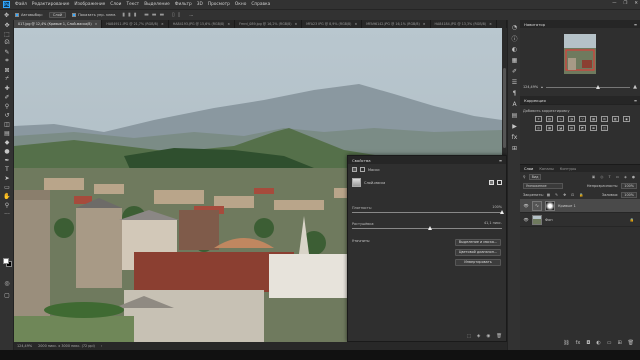 The image size is (640, 360). Describe the element at coordinates (609, 344) in the screenshot. I see `new-group-icon: ▭` at that location.